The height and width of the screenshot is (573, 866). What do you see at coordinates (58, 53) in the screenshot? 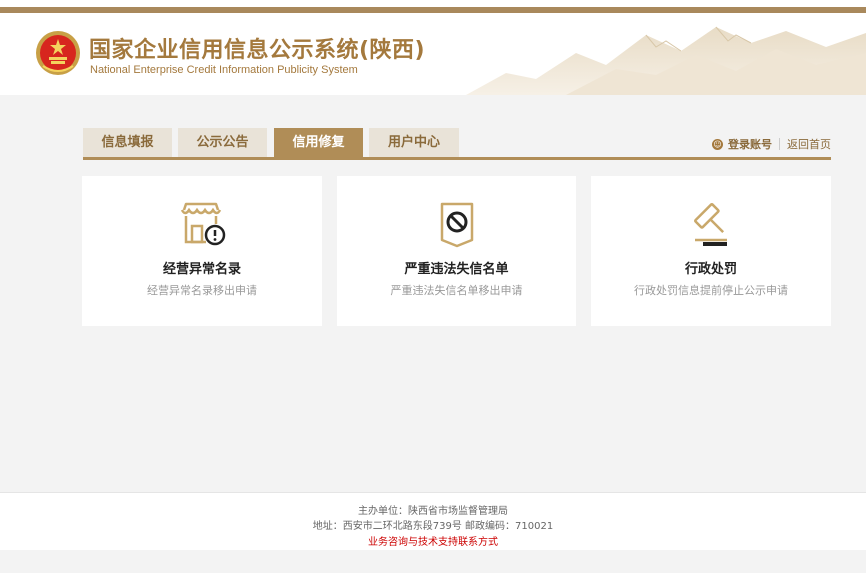
I see `national-emblem-icon` at bounding box center [58, 53].